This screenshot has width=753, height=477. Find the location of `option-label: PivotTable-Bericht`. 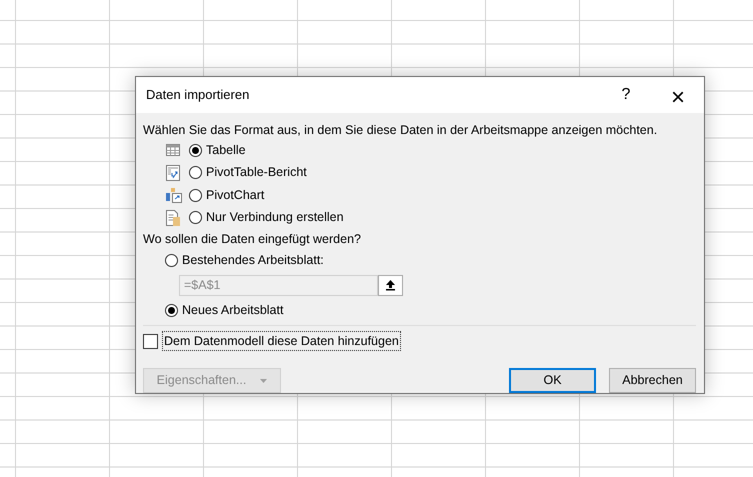

option-label: PivotTable-Bericht is located at coordinates (256, 172).